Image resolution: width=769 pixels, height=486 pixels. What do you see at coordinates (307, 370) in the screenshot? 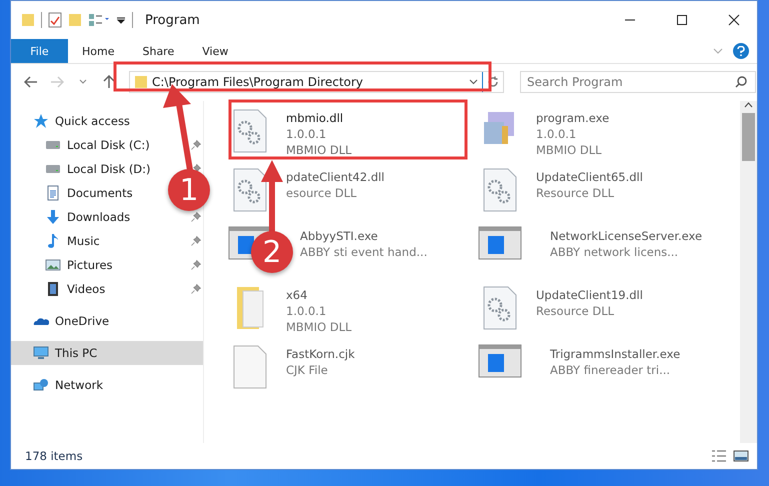
I see `file-detail: CJK File` at bounding box center [307, 370].